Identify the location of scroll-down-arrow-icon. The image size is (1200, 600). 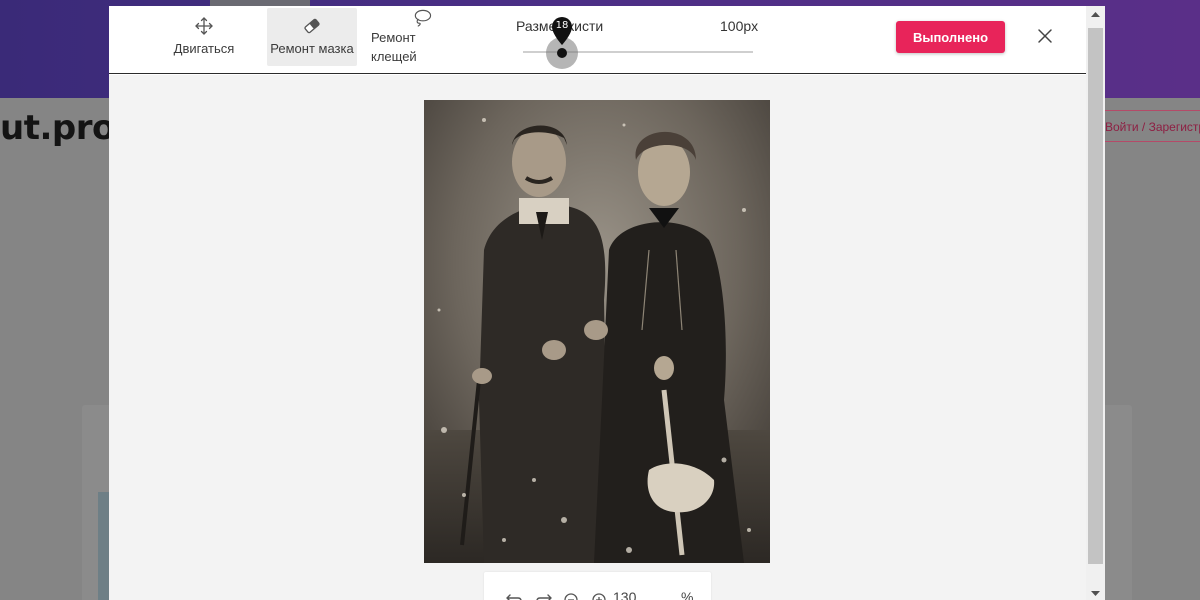
(1095, 594).